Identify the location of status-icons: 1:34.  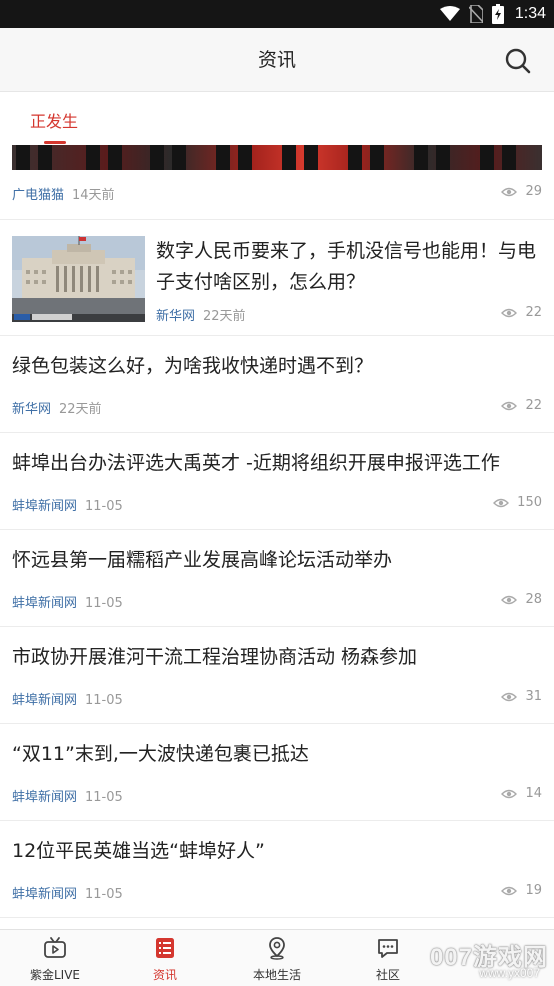
(492, 14).